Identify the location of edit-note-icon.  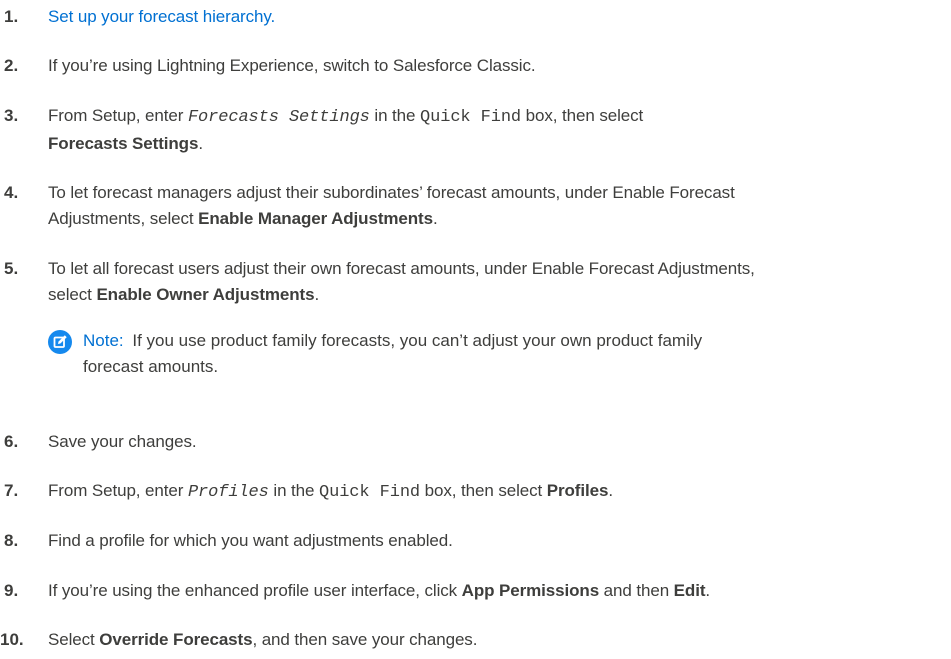
(60, 342).